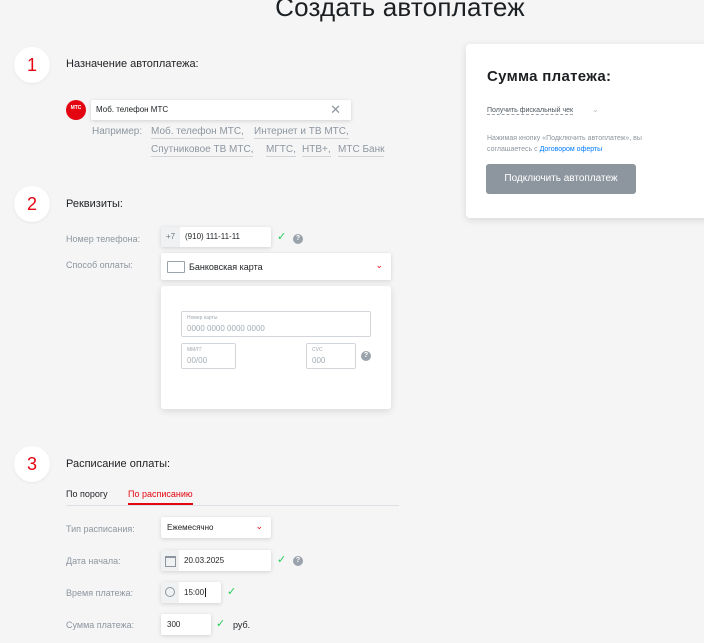 This screenshot has height=643, width=704. I want to click on step-2-title: Реквизиты:, so click(94, 204).